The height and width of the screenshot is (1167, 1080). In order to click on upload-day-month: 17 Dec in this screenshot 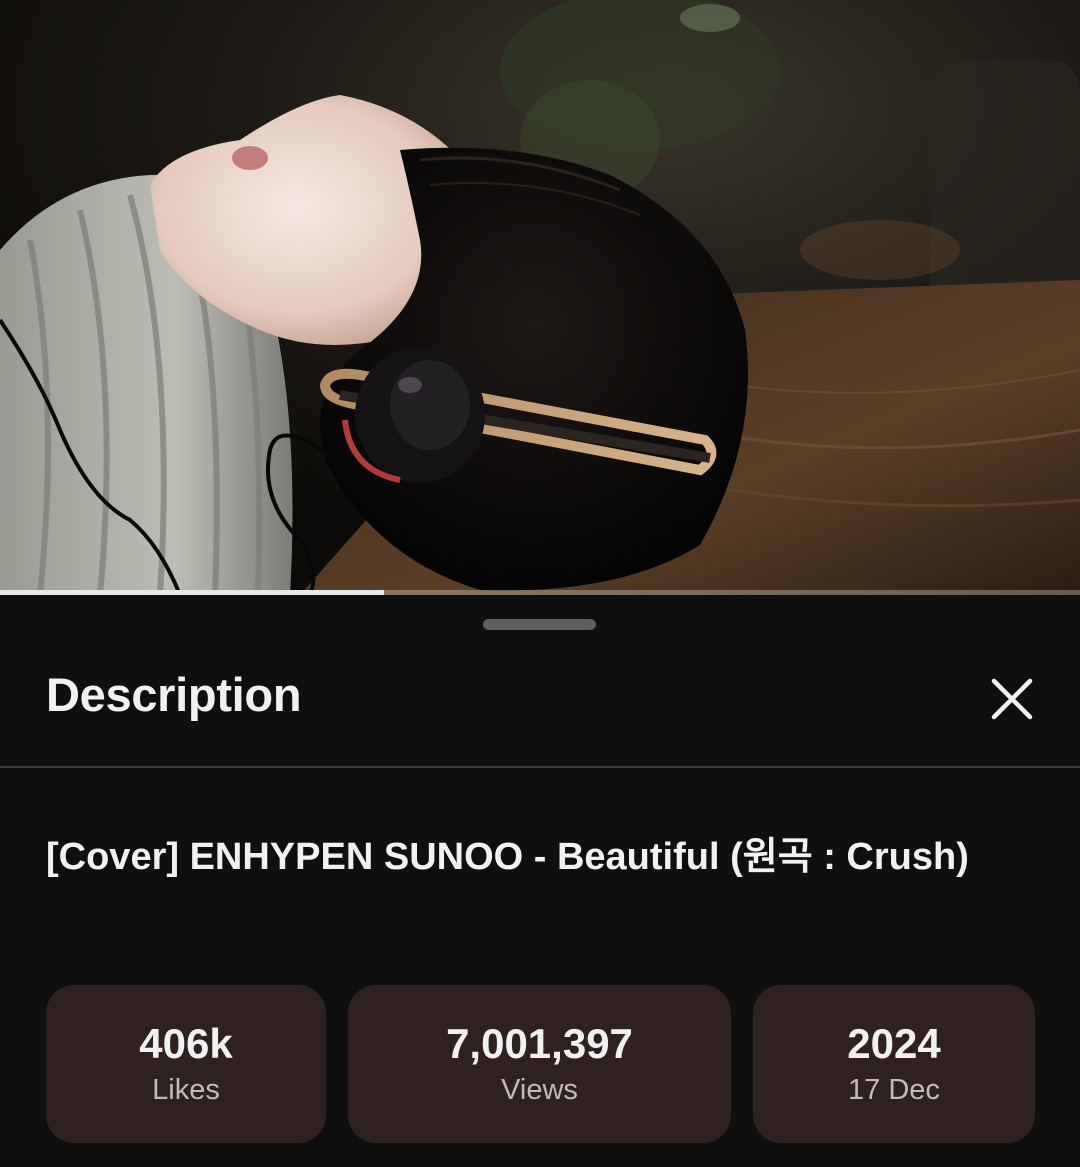, I will do `click(894, 1090)`.